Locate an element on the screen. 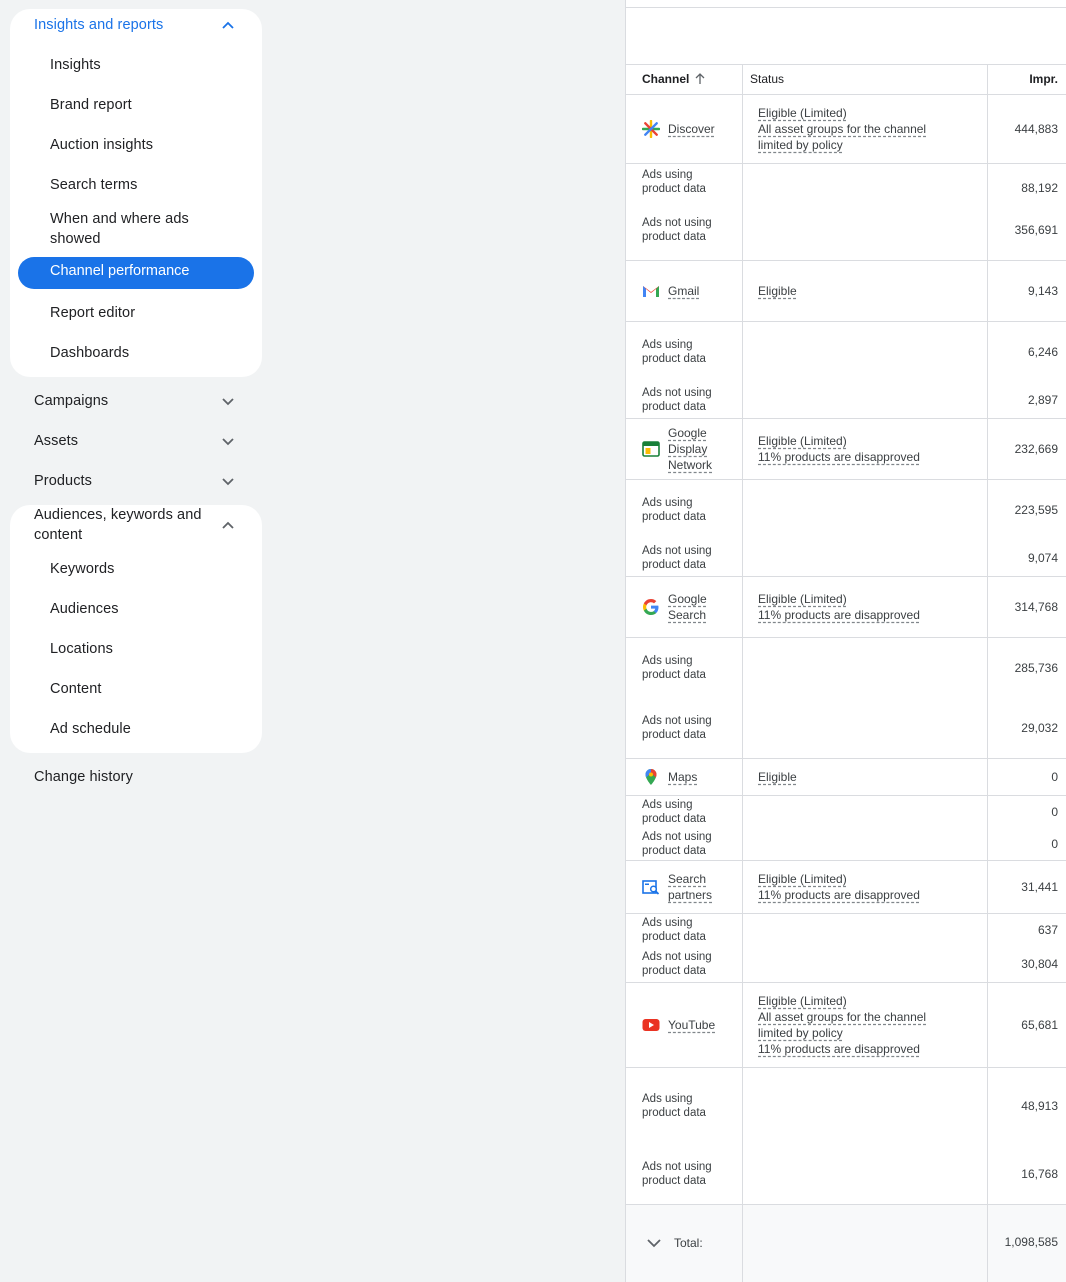  channel-link-gmail: Gmail is located at coordinates (683, 291).